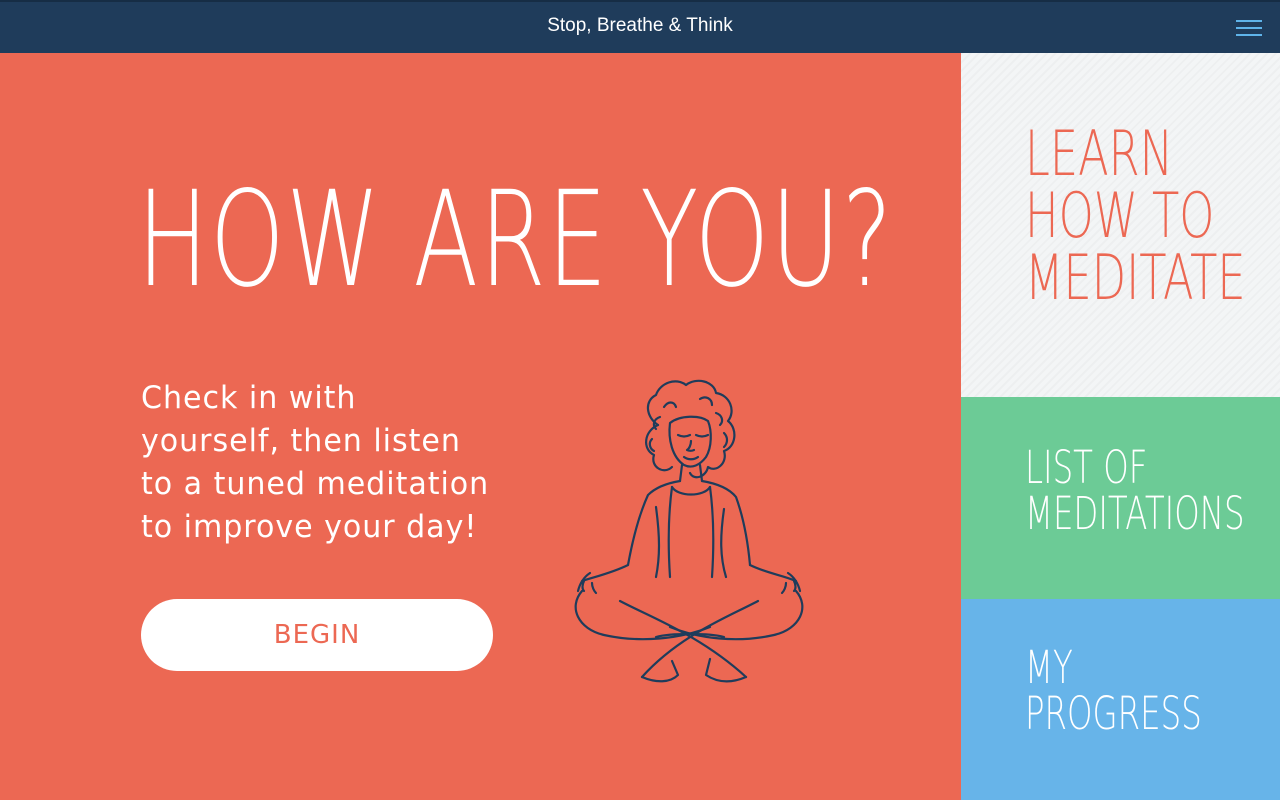 Image resolution: width=1280 pixels, height=800 pixels. Describe the element at coordinates (315, 484) in the screenshot. I see `intro-line: to a tuned meditation` at that location.